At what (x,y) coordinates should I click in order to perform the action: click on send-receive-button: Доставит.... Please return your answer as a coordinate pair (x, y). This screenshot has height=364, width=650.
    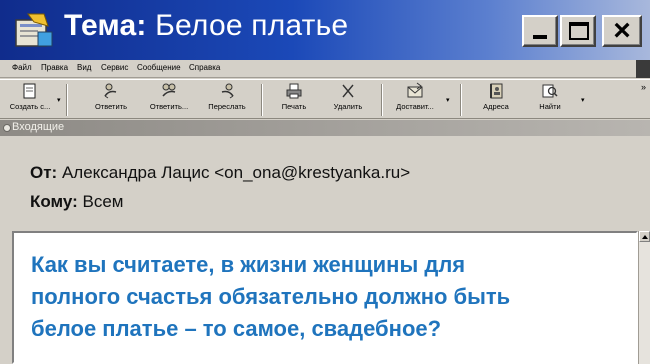
    Looking at the image, I should click on (415, 100).